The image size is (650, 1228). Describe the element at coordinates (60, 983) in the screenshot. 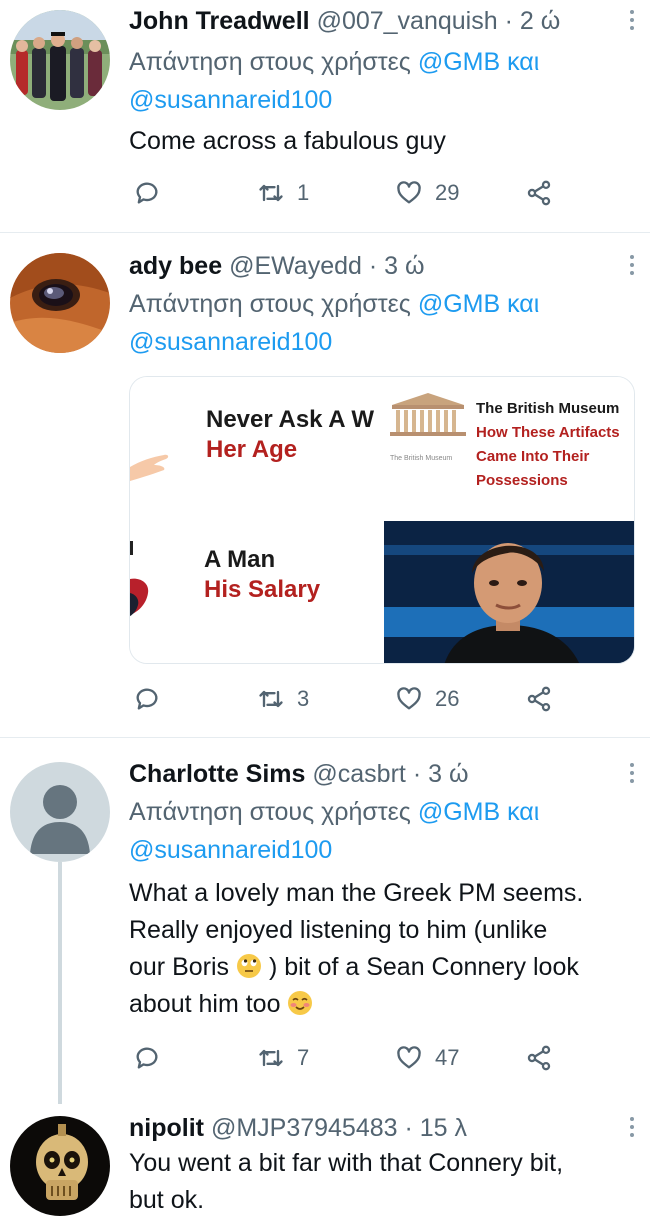

I see `thread-connector-line` at that location.